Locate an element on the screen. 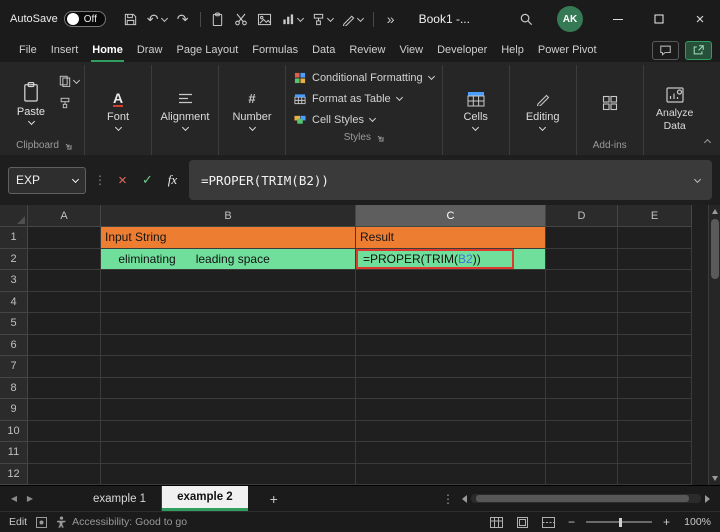 The image size is (720, 532). cancel-button: × is located at coordinates (122, 180).